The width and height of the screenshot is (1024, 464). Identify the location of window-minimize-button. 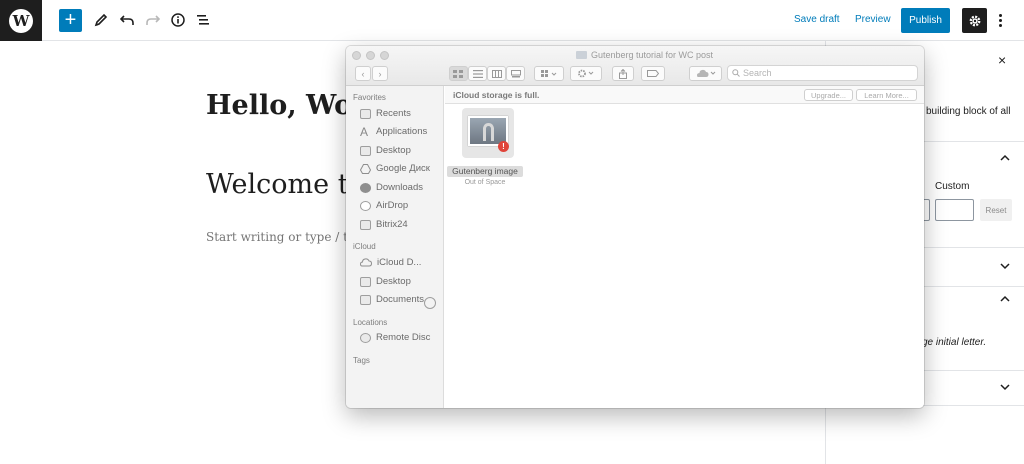
(370, 55).